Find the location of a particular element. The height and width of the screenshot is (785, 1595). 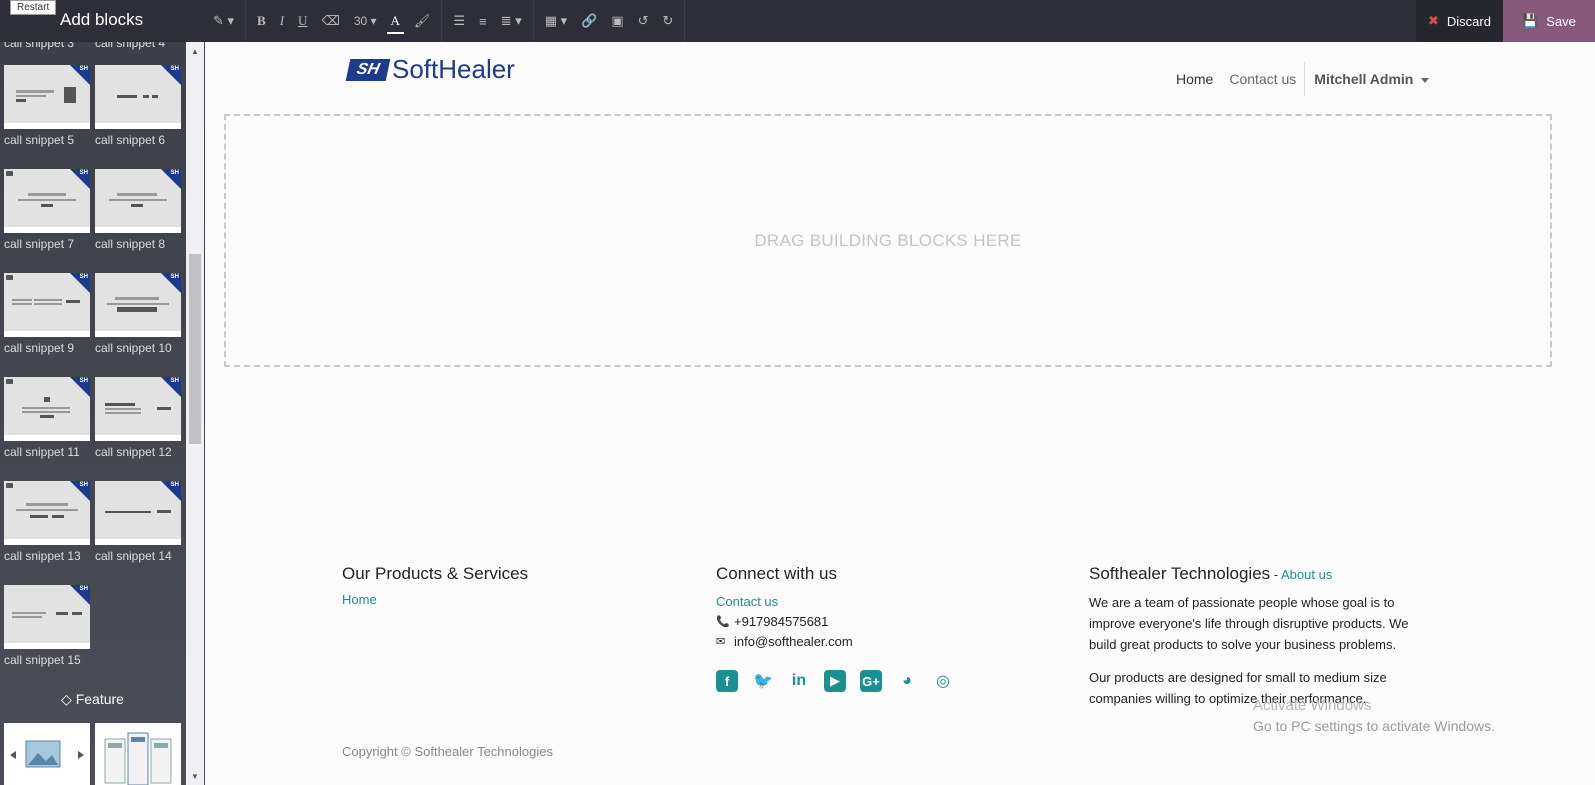

numbered-list-icon: ≡ is located at coordinates (483, 21).